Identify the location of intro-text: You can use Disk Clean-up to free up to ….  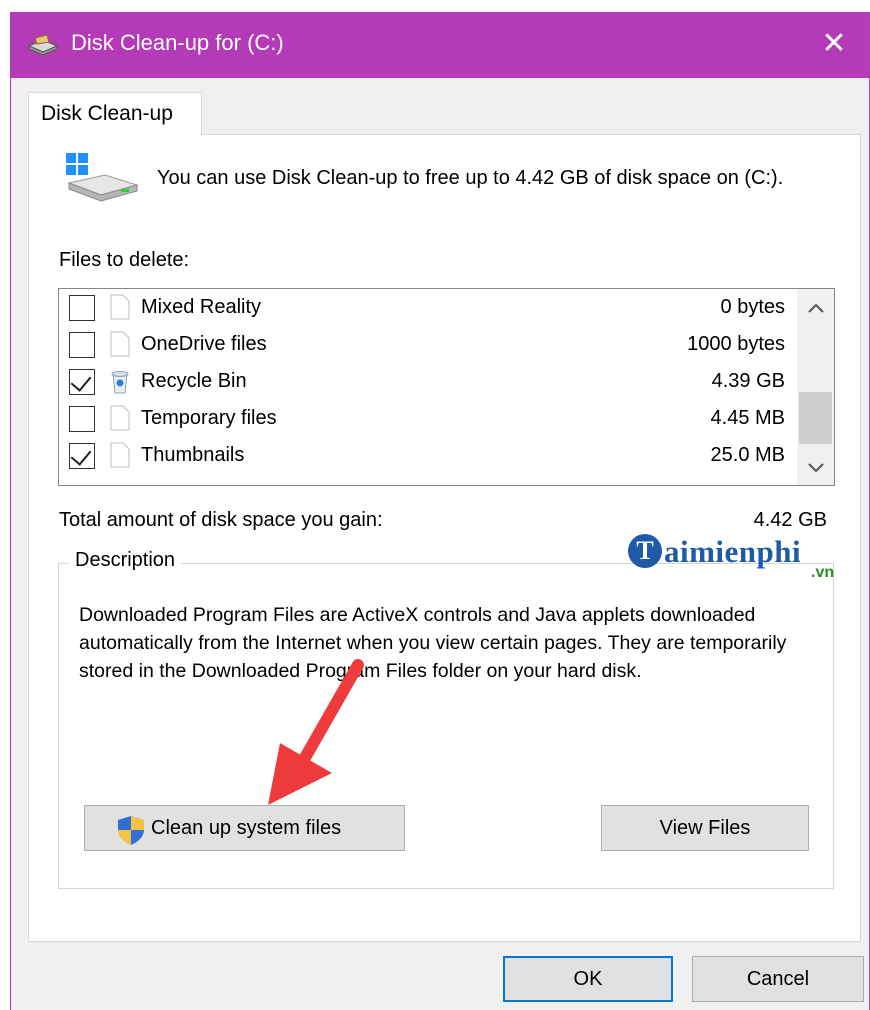
(470, 178).